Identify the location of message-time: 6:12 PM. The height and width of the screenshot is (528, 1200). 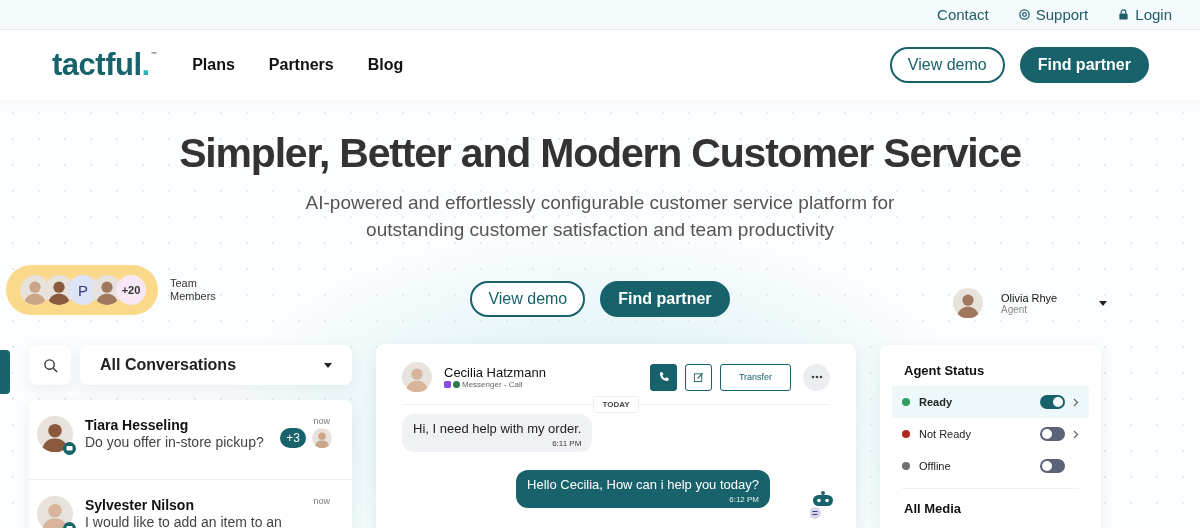
(744, 499).